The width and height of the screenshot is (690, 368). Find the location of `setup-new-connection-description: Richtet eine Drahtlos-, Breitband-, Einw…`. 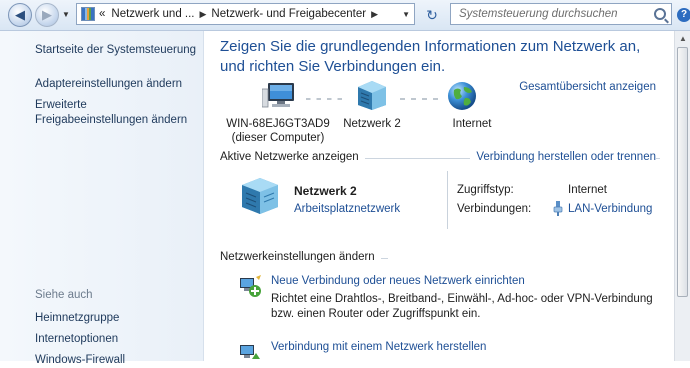

setup-new-connection-description: Richtet eine Drahtlos-, Breitband-, Einw… is located at coordinates (462, 306).